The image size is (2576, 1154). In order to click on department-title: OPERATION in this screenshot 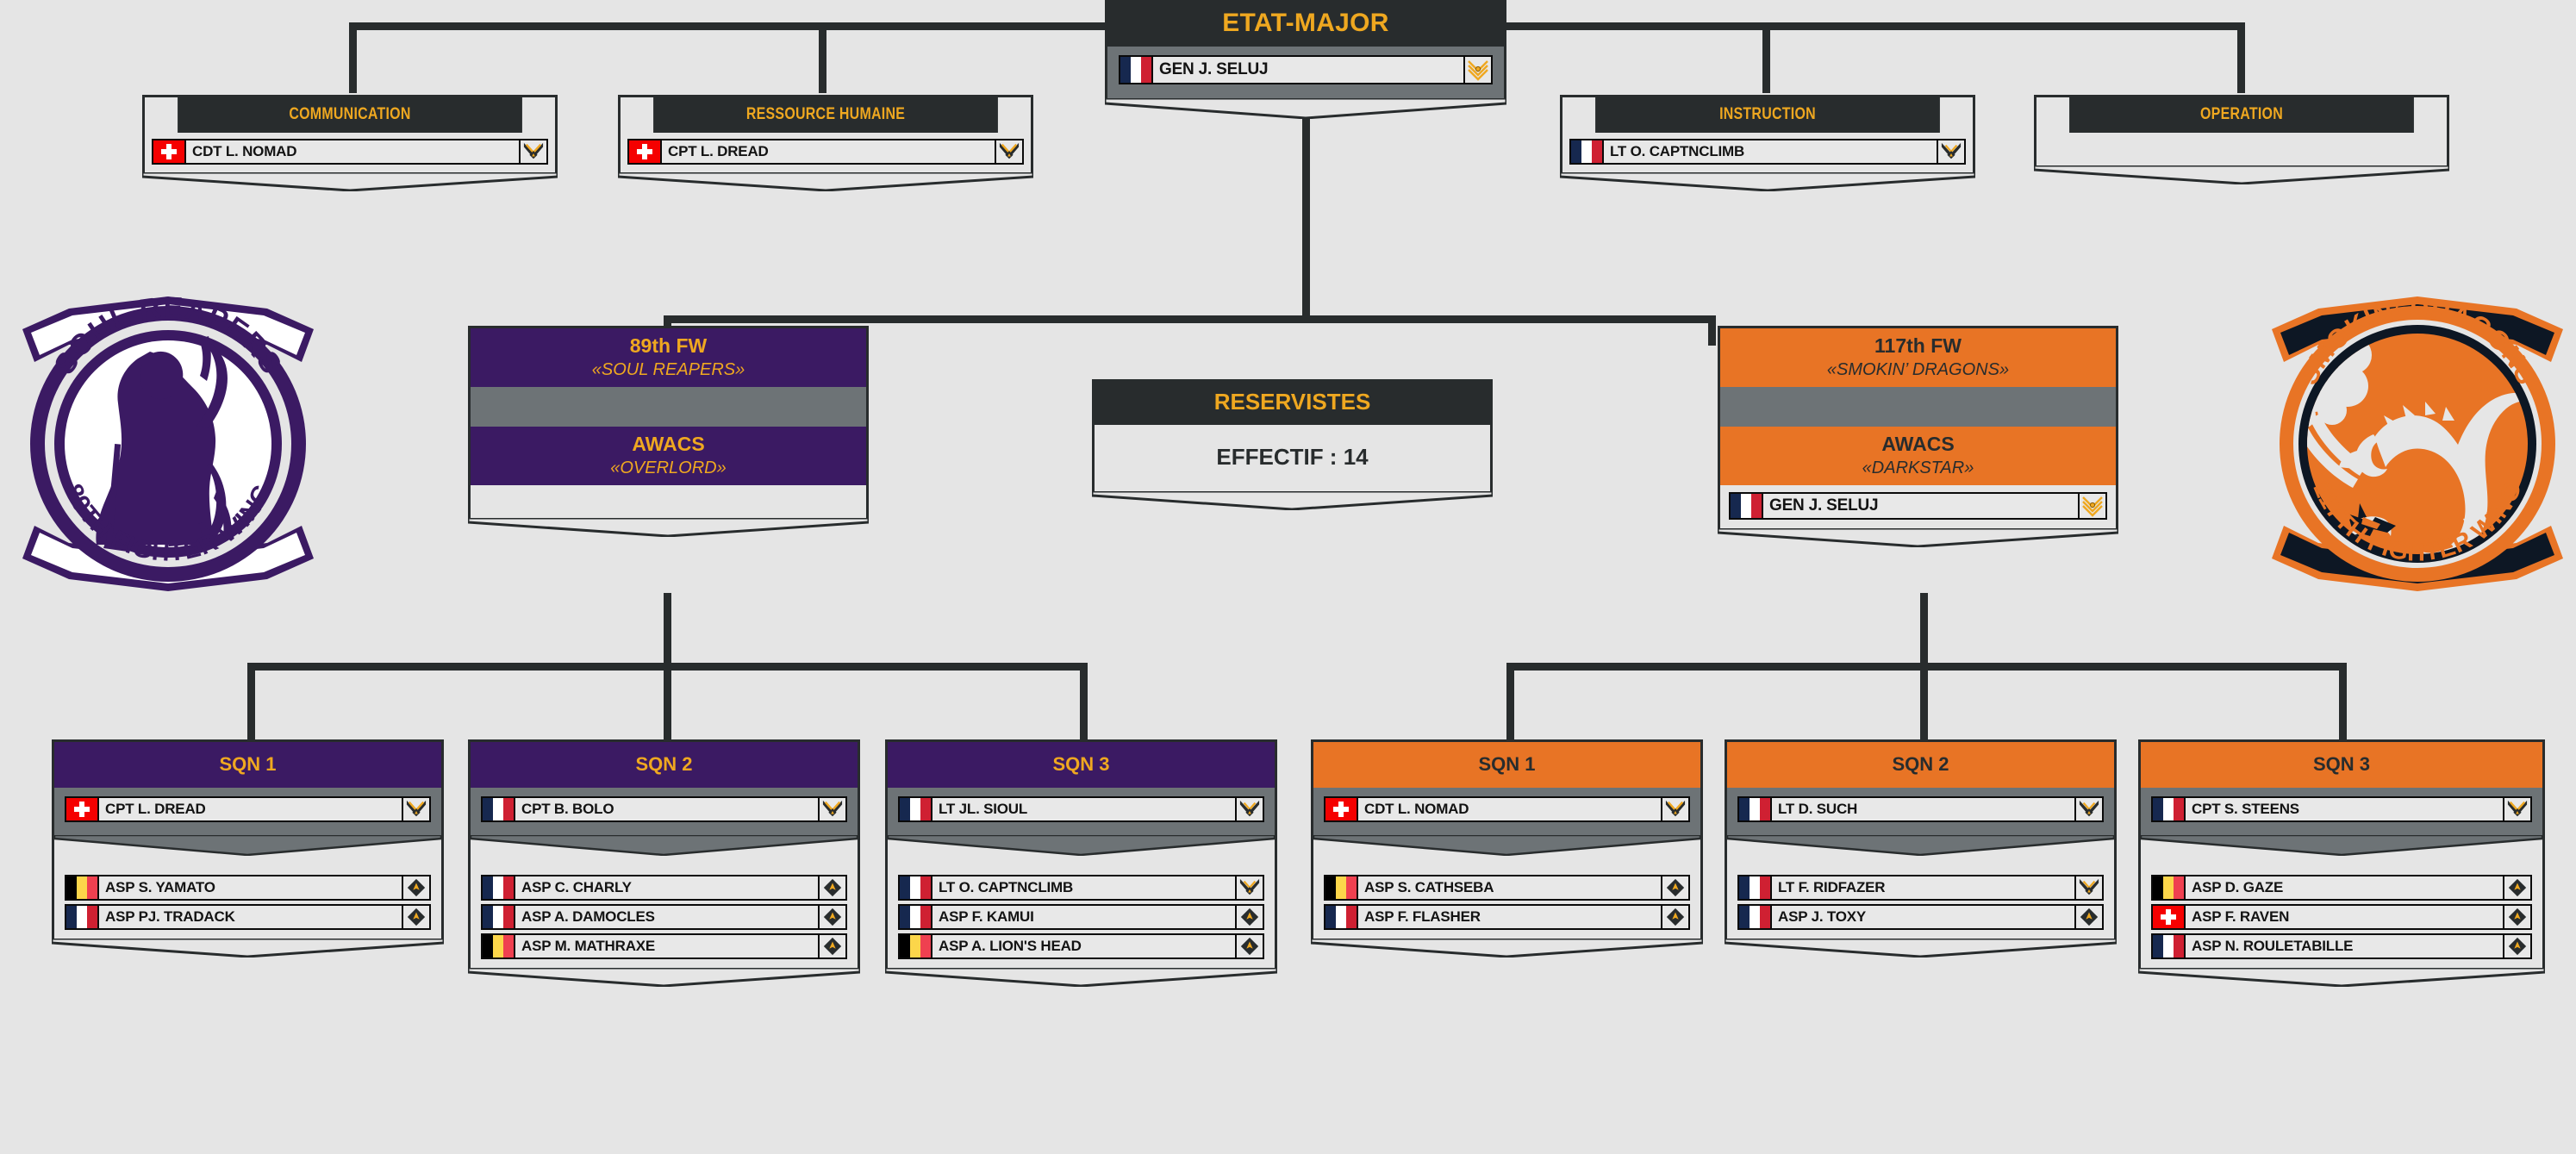, I will do `click(2241, 115)`.